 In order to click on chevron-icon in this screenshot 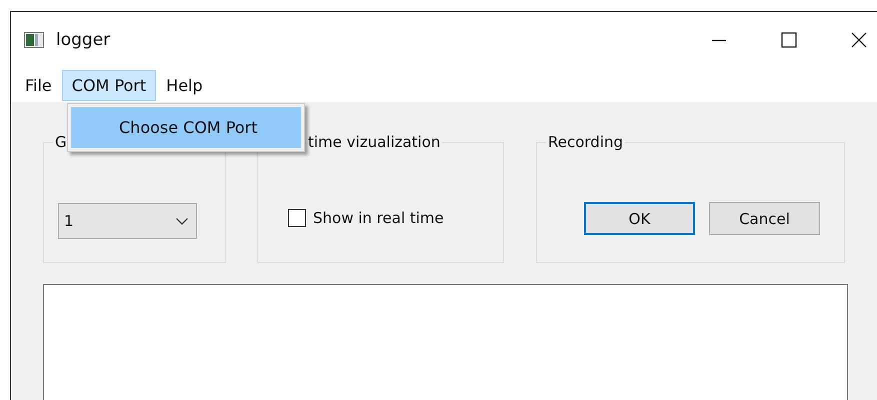, I will do `click(182, 221)`.